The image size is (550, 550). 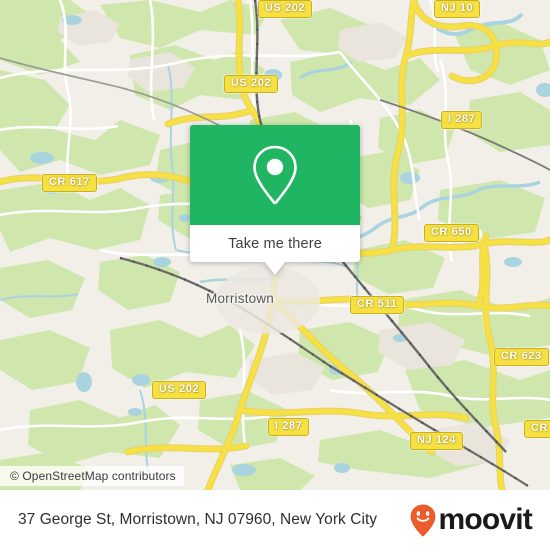 I want to click on take-me-there-label: Take me there, so click(x=275, y=243).